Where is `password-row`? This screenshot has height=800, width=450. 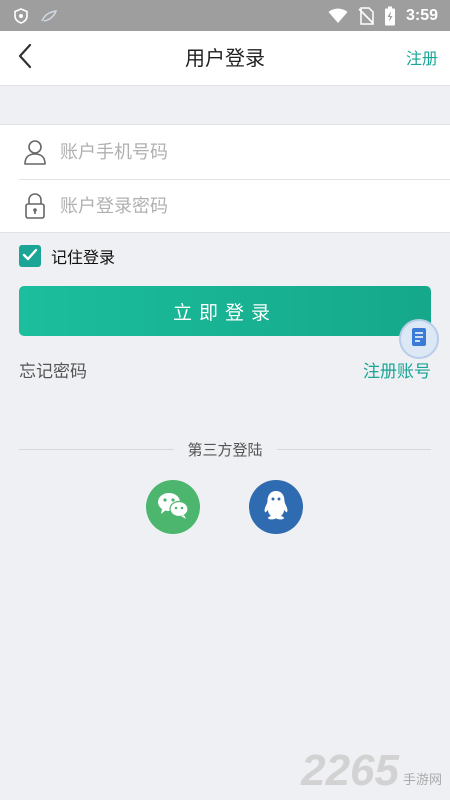
password-row is located at coordinates (225, 206).